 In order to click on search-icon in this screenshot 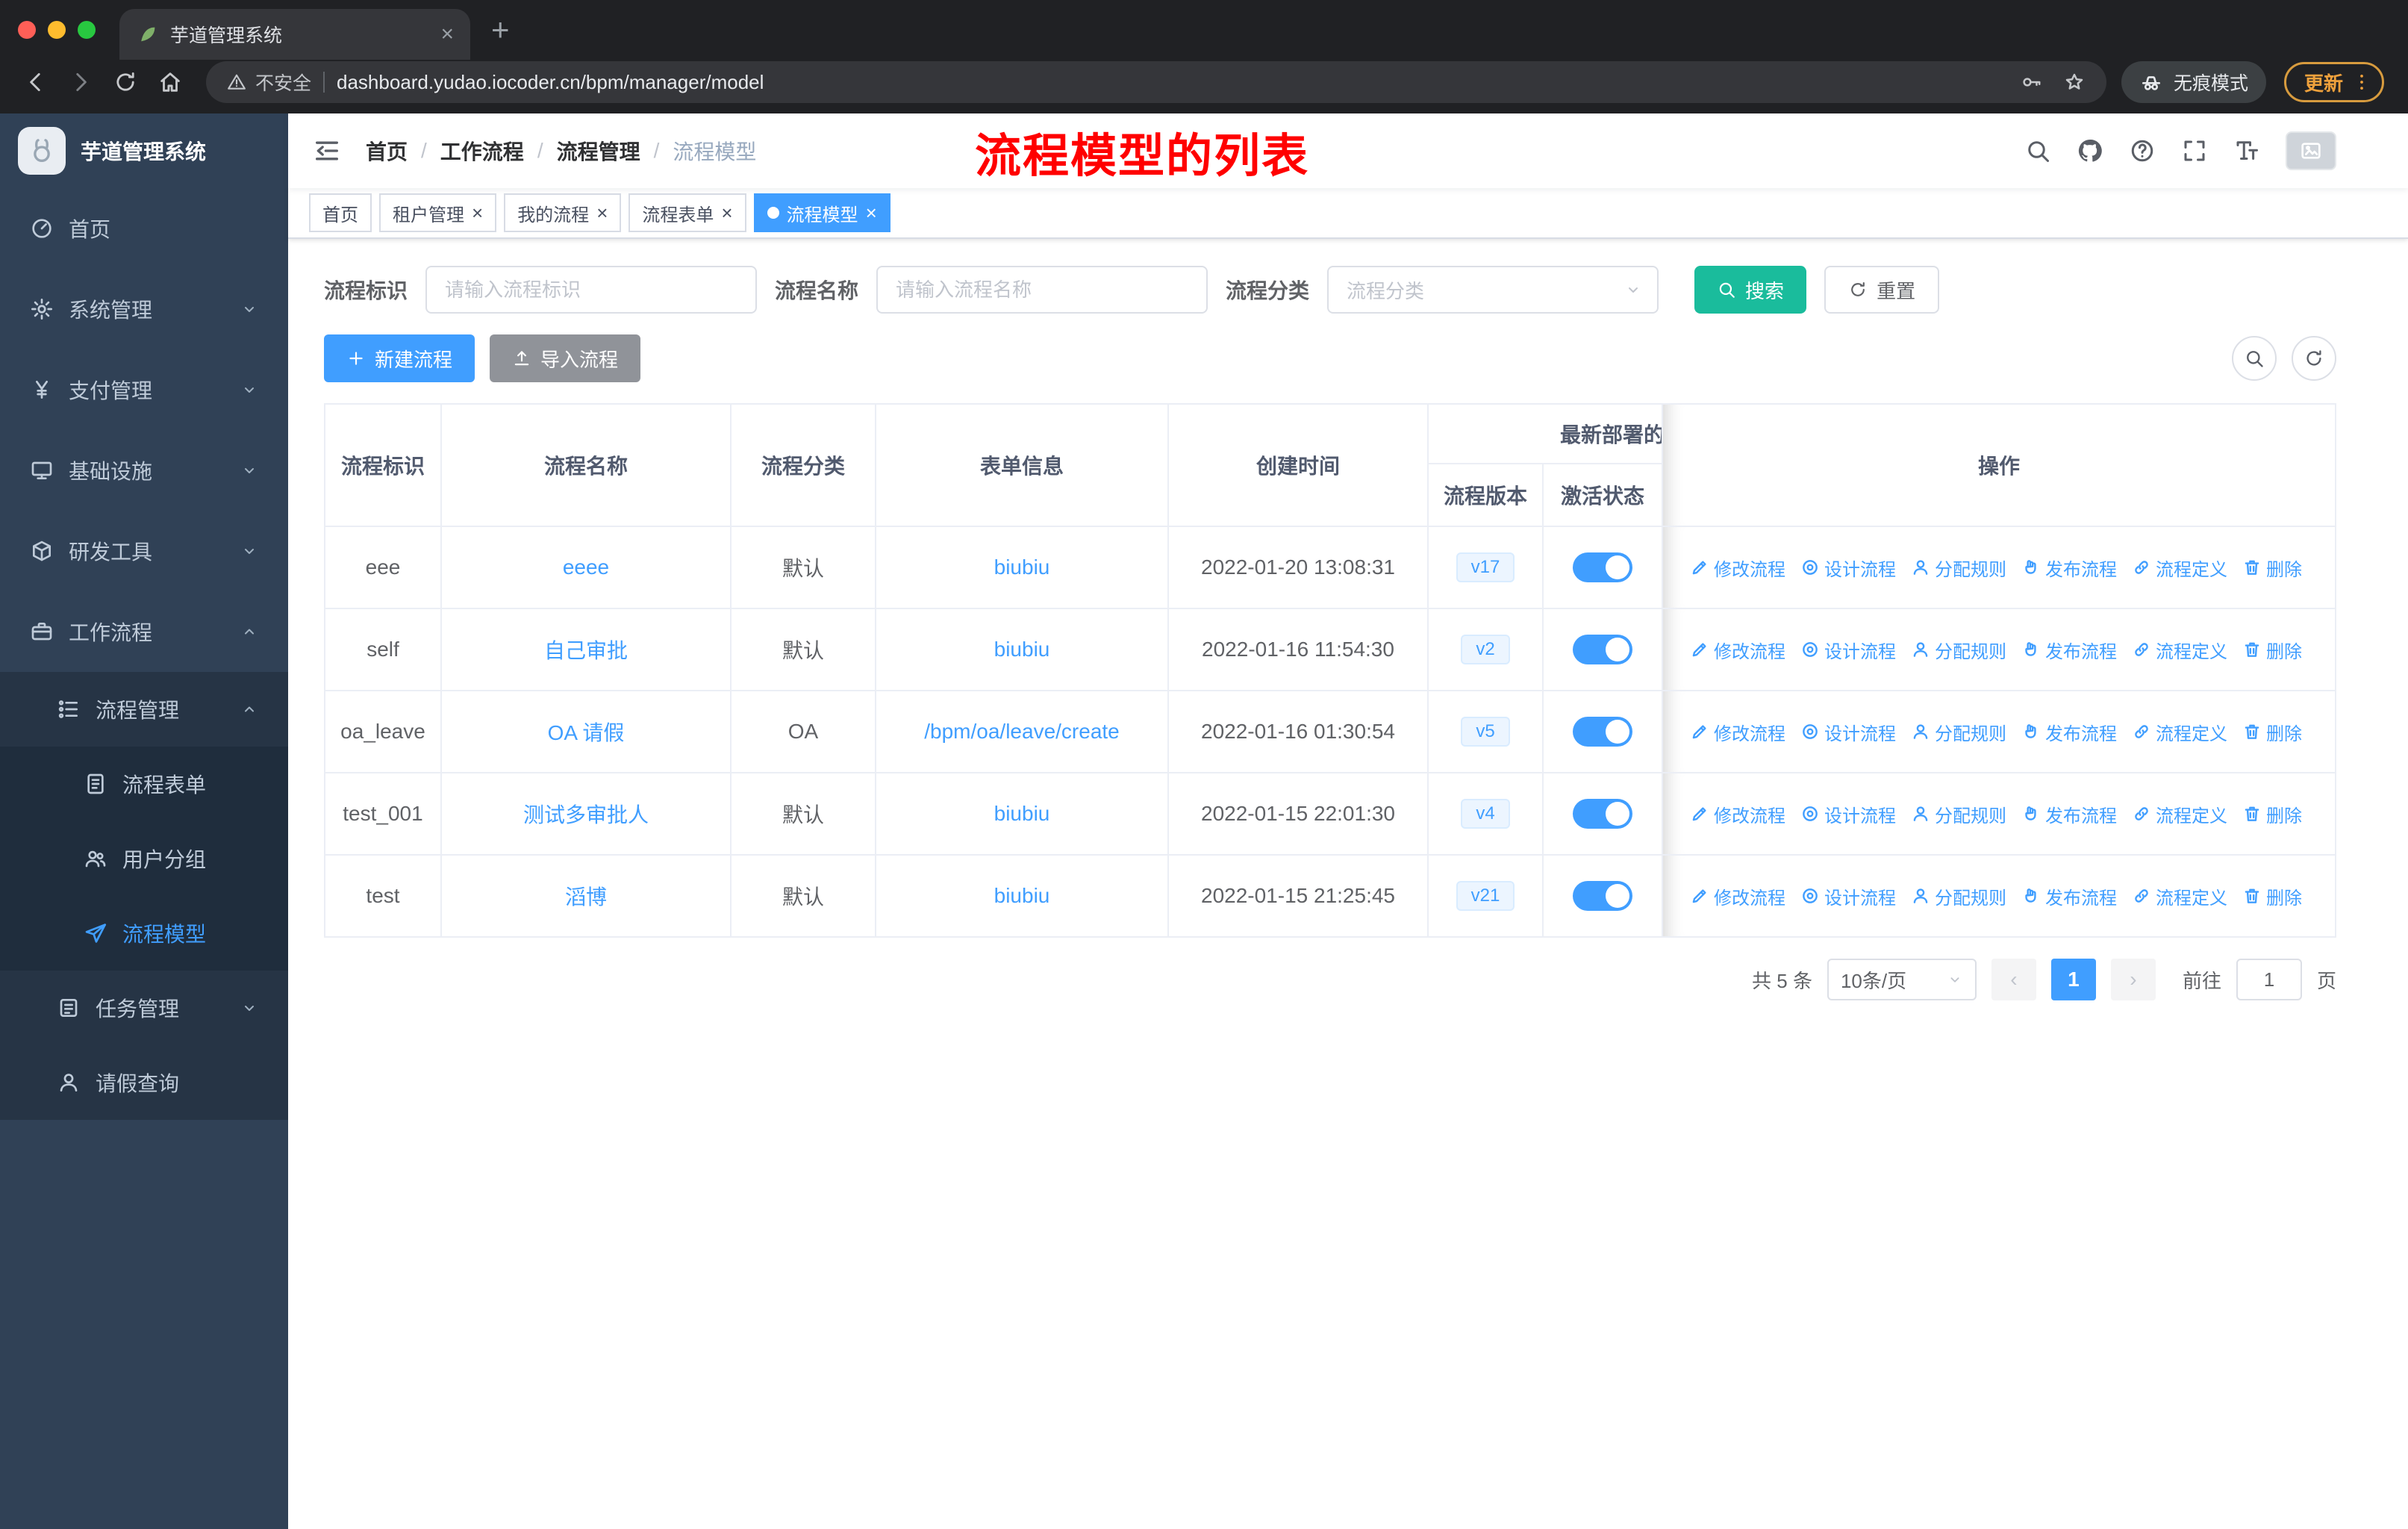, I will do `click(2037, 150)`.